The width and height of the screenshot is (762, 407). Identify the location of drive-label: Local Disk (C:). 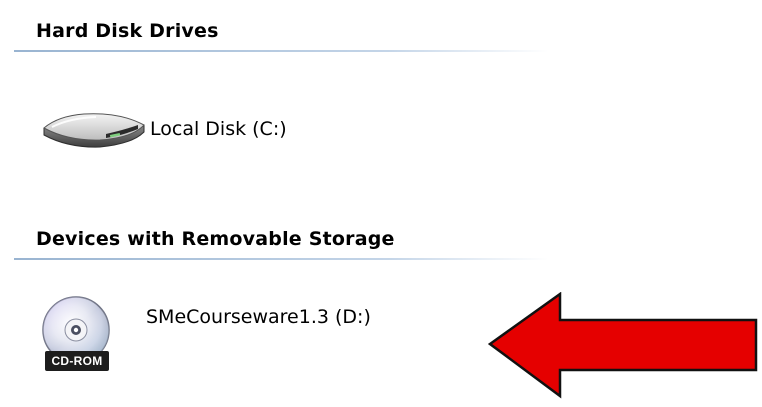
(218, 129).